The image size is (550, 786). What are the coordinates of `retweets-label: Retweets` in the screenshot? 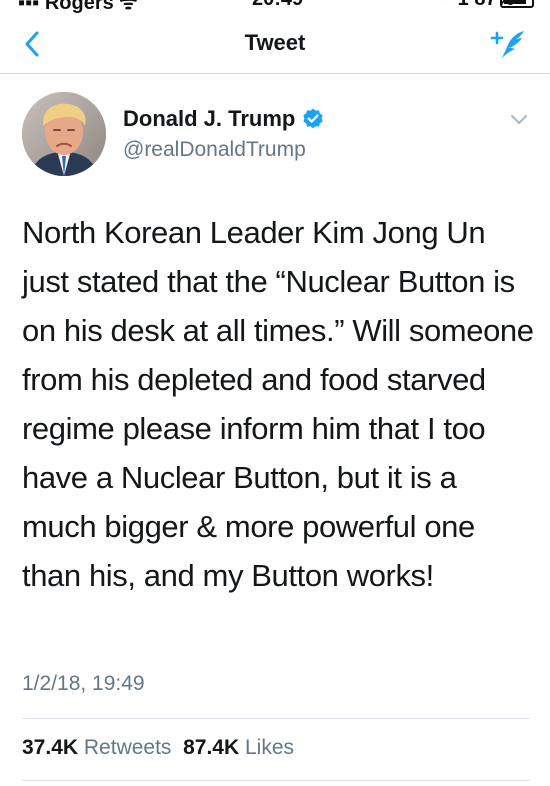 It's located at (127, 747).